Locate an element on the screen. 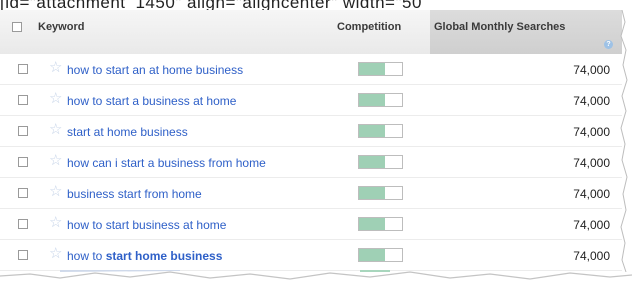 This screenshot has width=632, height=291. table-row: ☆ how to start an at home business 74,000 is located at coordinates (311, 69).